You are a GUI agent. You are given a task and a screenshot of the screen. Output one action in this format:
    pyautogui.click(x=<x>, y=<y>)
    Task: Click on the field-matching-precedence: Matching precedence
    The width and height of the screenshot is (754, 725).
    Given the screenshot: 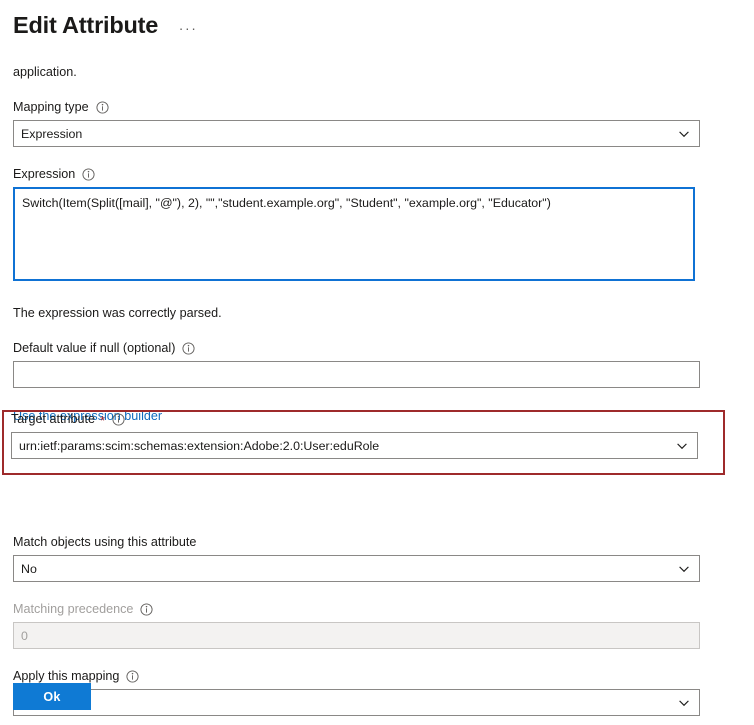 What is the action you would take?
    pyautogui.click(x=383, y=625)
    